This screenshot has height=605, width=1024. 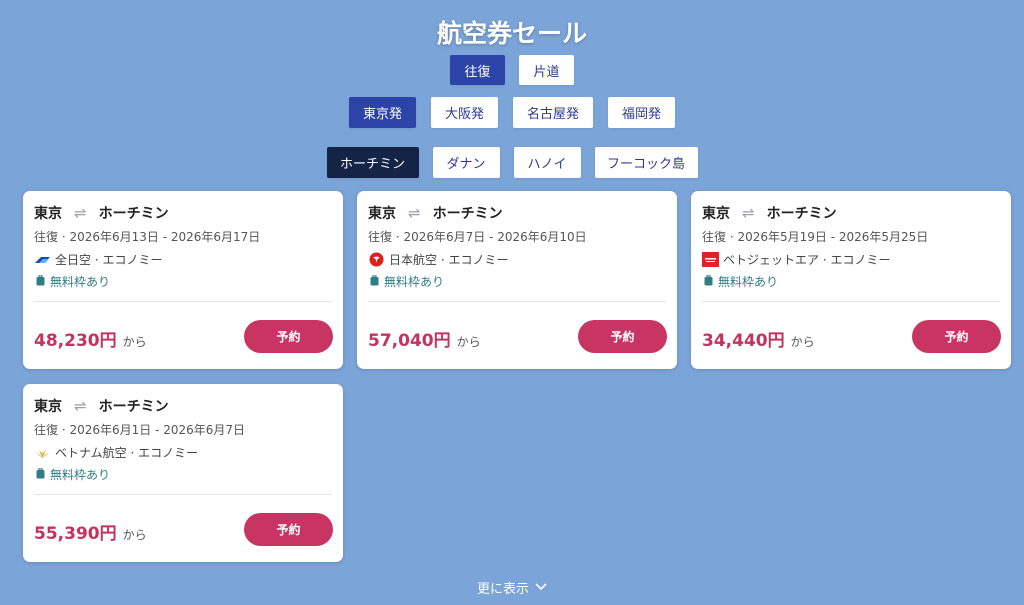 What do you see at coordinates (147, 237) in the screenshot?
I see `trip-dates: 往復 · 2026年6月13日 - 2026年6月17日` at bounding box center [147, 237].